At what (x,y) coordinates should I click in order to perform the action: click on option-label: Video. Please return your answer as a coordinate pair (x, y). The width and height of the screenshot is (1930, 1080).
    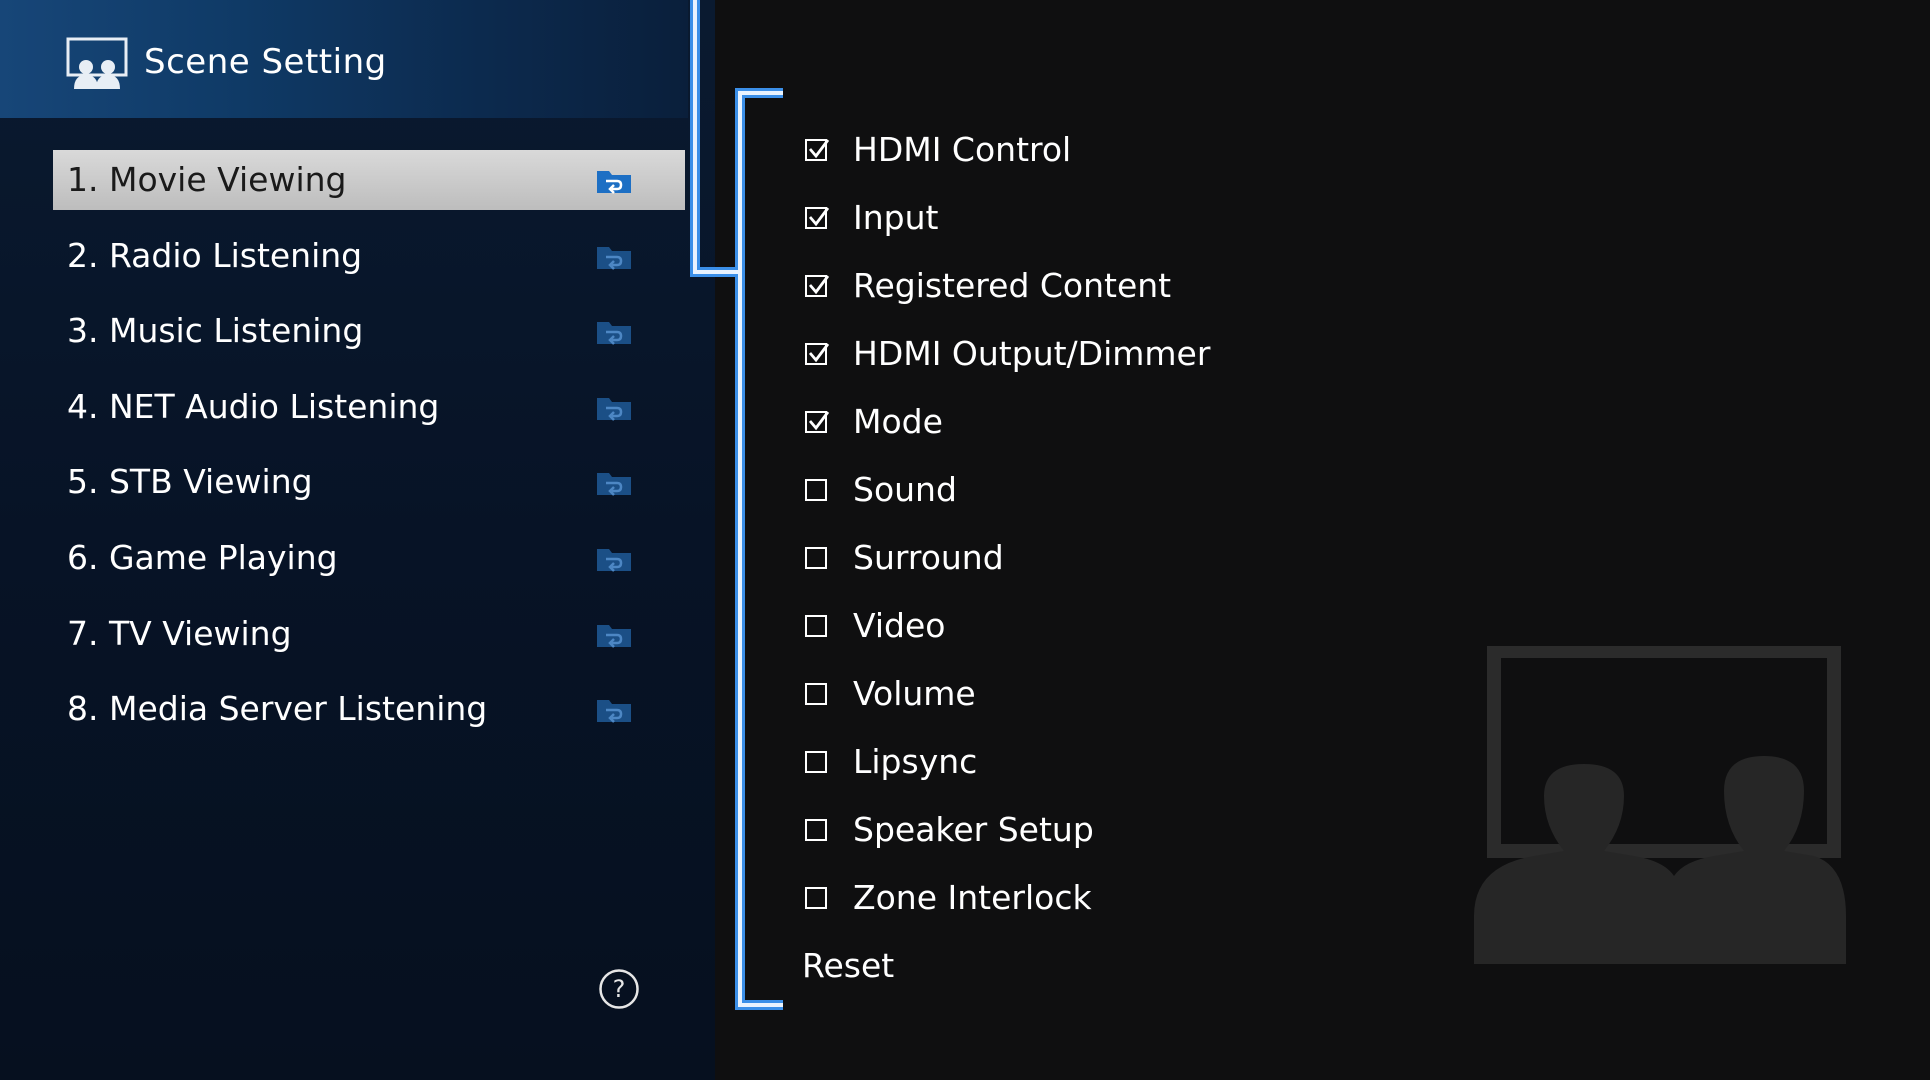
    Looking at the image, I should click on (899, 625).